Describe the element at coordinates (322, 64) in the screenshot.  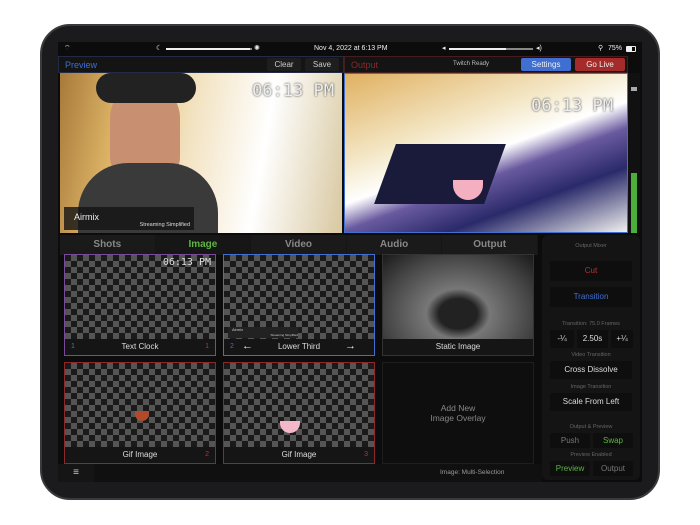
I see `save-button: Save` at that location.